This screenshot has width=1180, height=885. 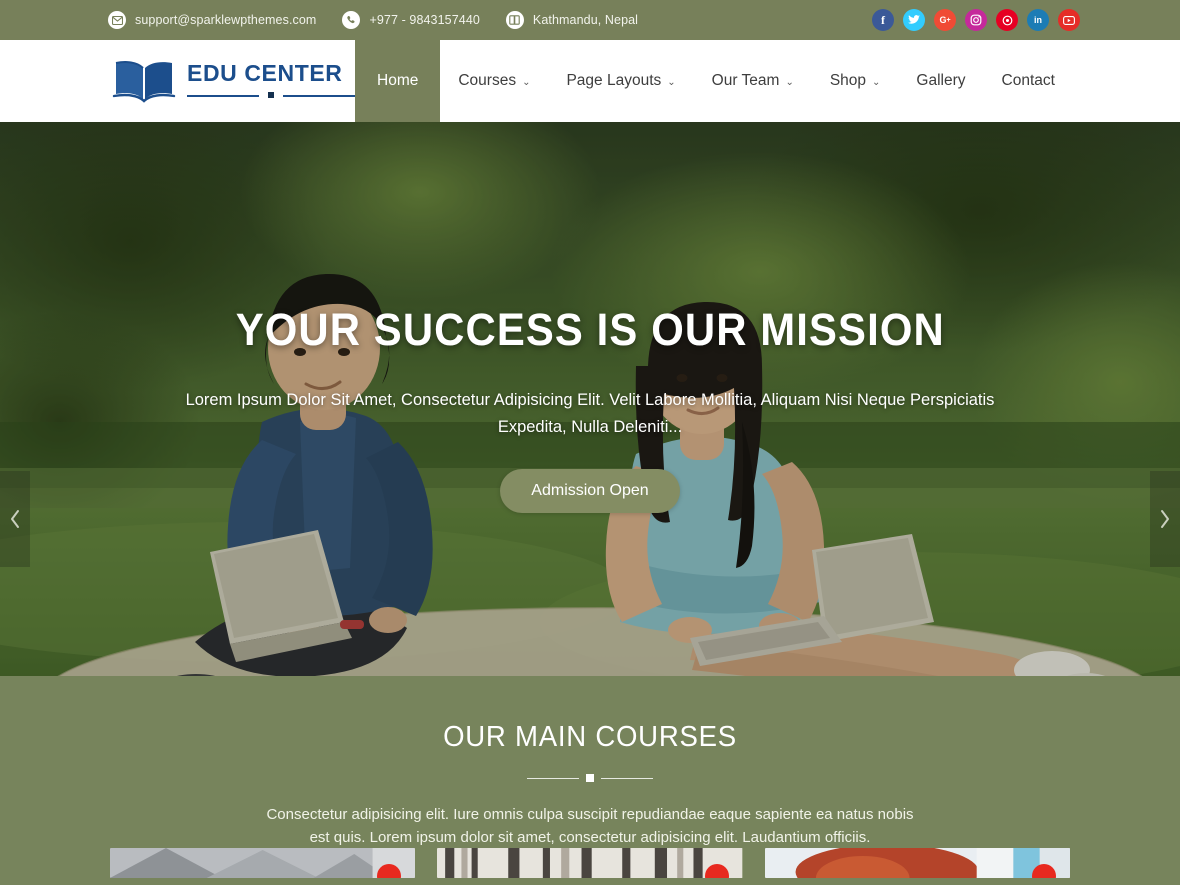 I want to click on nav-label-page-layouts: Page Layouts, so click(x=614, y=80).